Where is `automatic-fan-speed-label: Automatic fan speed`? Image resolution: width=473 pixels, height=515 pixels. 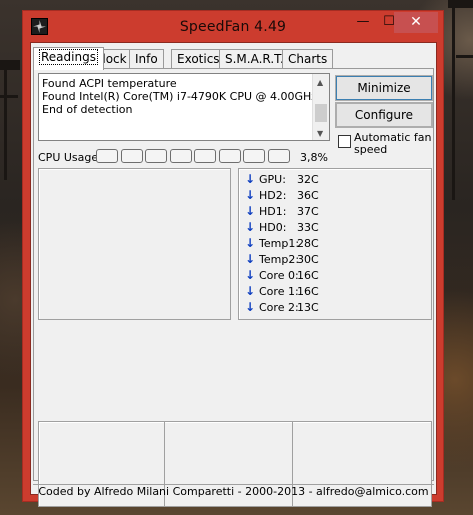 automatic-fan-speed-label: Automatic fan speed is located at coordinates (393, 143).